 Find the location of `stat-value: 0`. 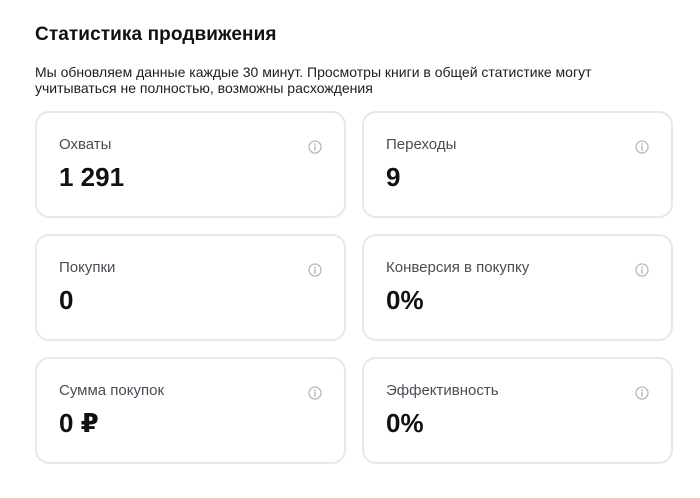

stat-value: 0 is located at coordinates (66, 300).